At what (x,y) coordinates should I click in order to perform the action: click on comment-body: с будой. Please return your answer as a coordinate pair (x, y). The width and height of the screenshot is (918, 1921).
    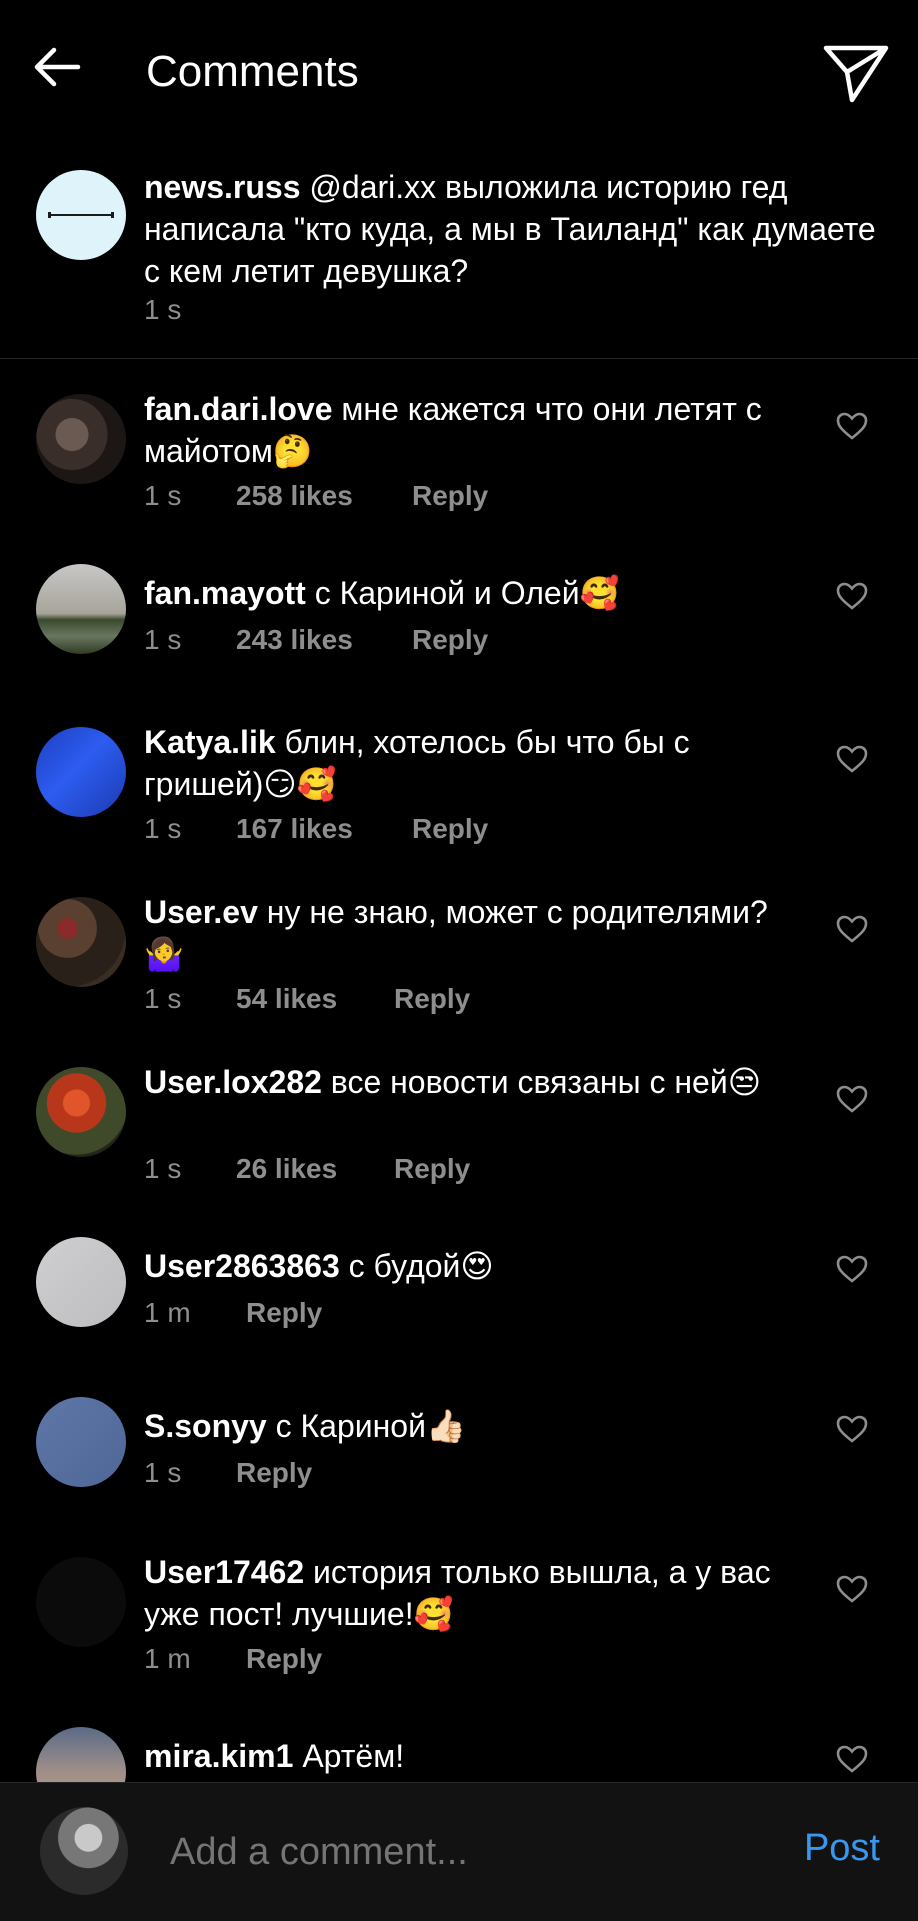
    Looking at the image, I should click on (404, 1266).